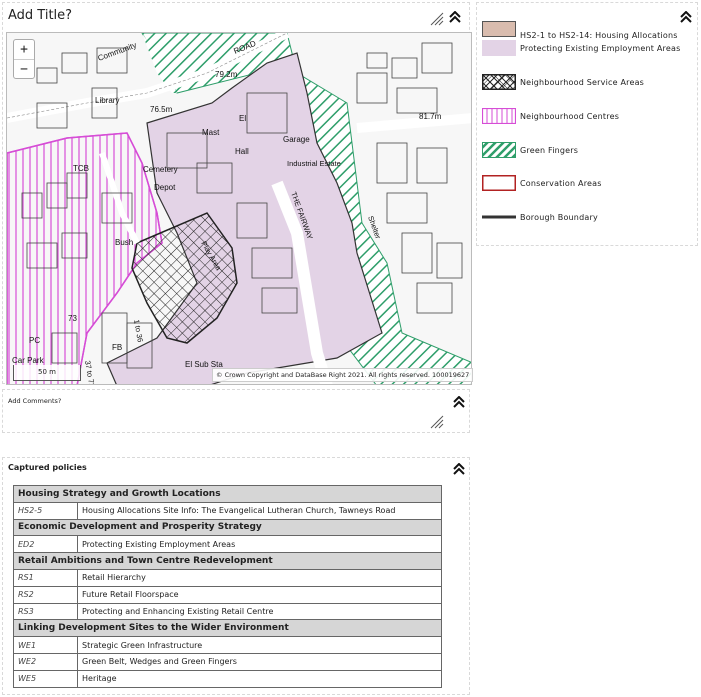 This screenshot has height=697, width=701. I want to click on scale-bar: 50 m, so click(47, 373).